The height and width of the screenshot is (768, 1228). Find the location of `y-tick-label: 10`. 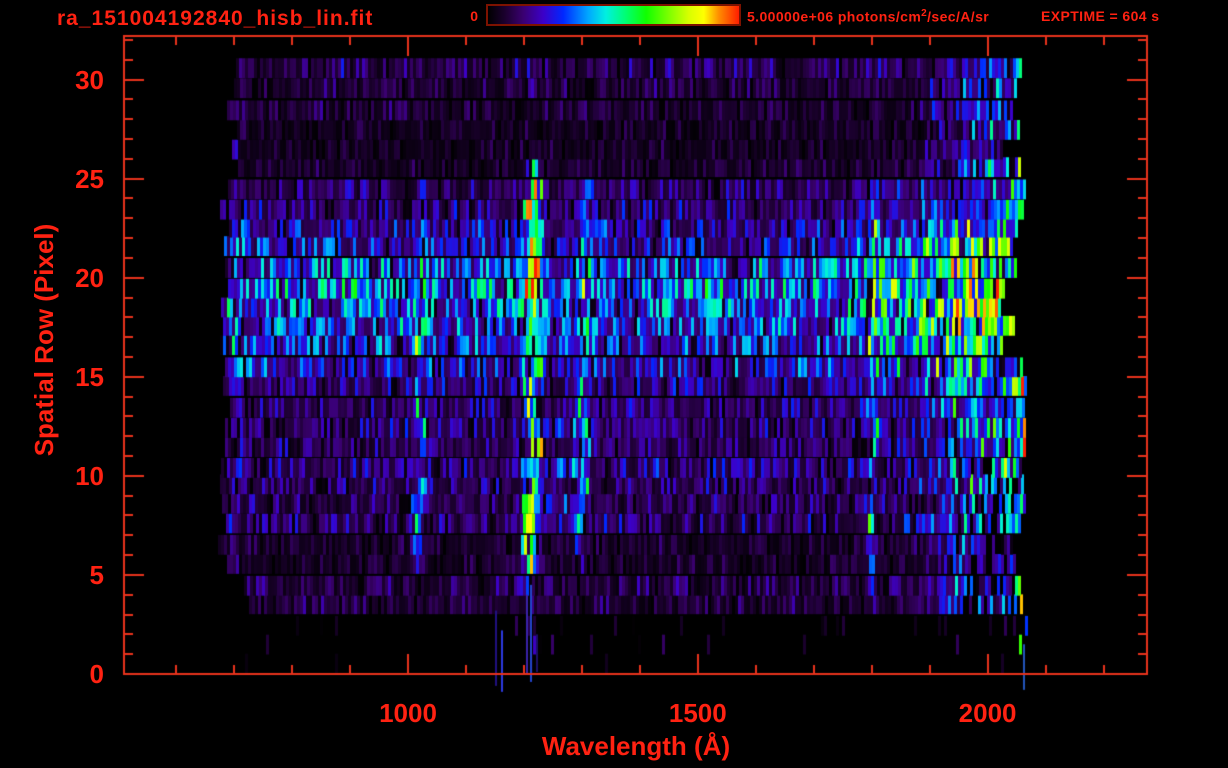

y-tick-label: 10 is located at coordinates (89, 475).